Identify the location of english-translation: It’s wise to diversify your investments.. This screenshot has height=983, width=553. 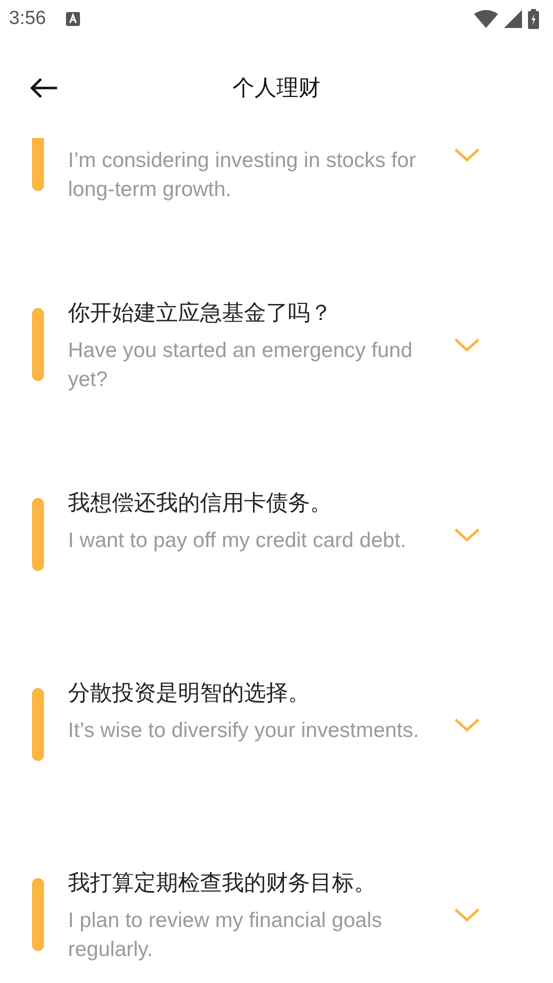
(244, 731).